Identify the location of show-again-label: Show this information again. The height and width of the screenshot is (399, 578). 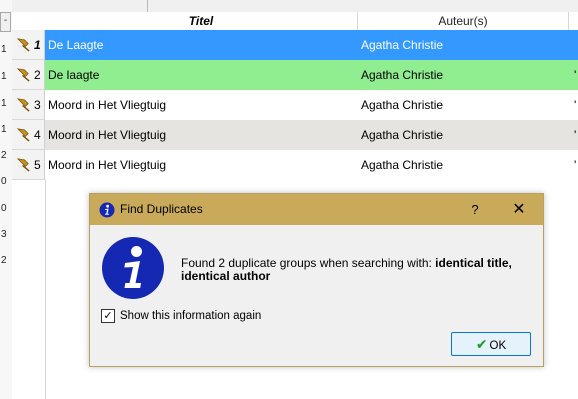
(190, 316).